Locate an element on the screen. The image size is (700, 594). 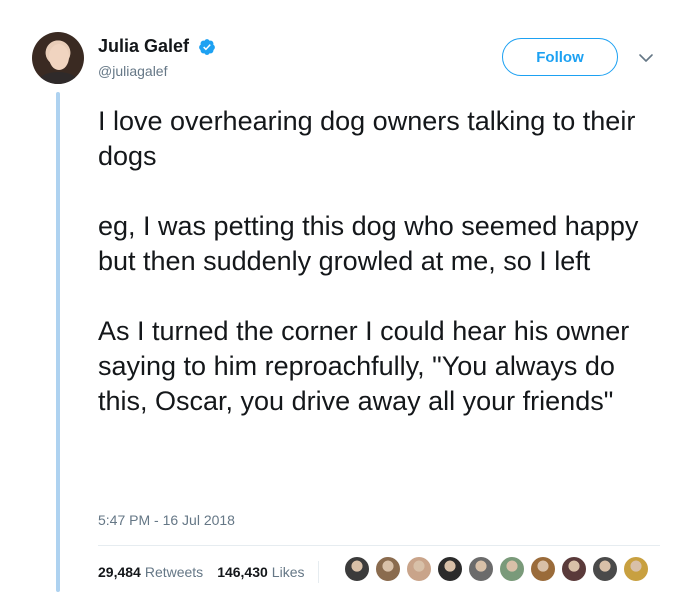
avatar-face is located at coordinates (59, 57).